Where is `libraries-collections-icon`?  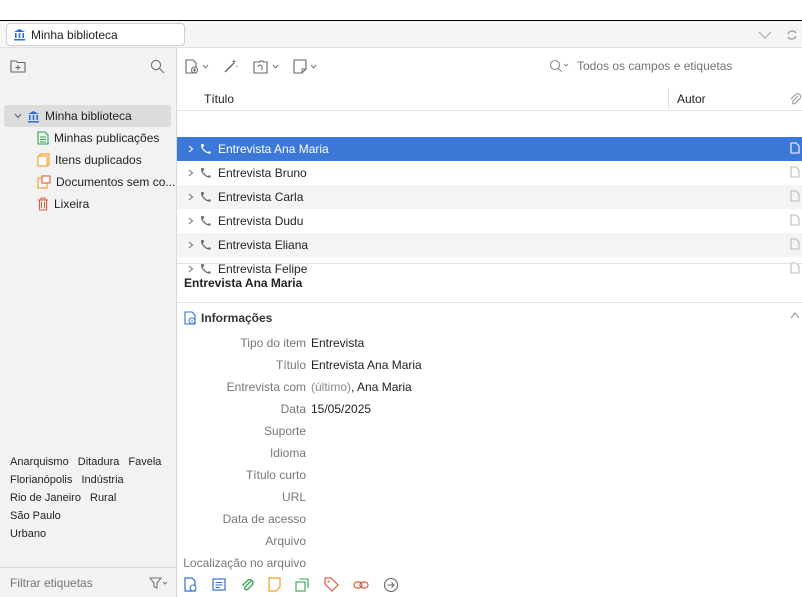 libraries-collections-icon is located at coordinates (302, 584).